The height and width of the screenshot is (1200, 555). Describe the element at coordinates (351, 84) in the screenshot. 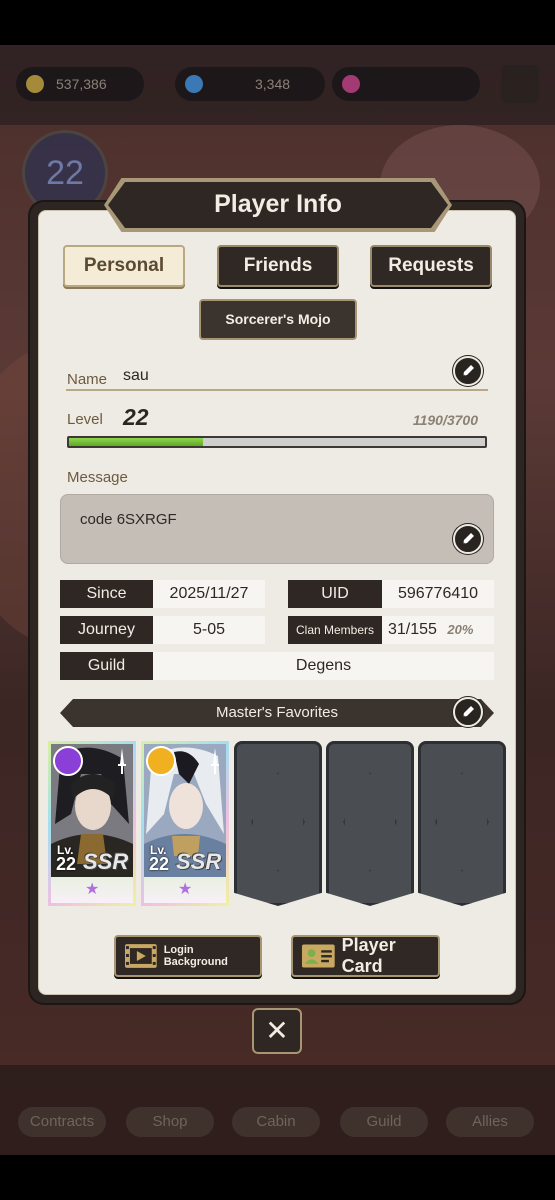

I see `pink-gem-icon` at that location.